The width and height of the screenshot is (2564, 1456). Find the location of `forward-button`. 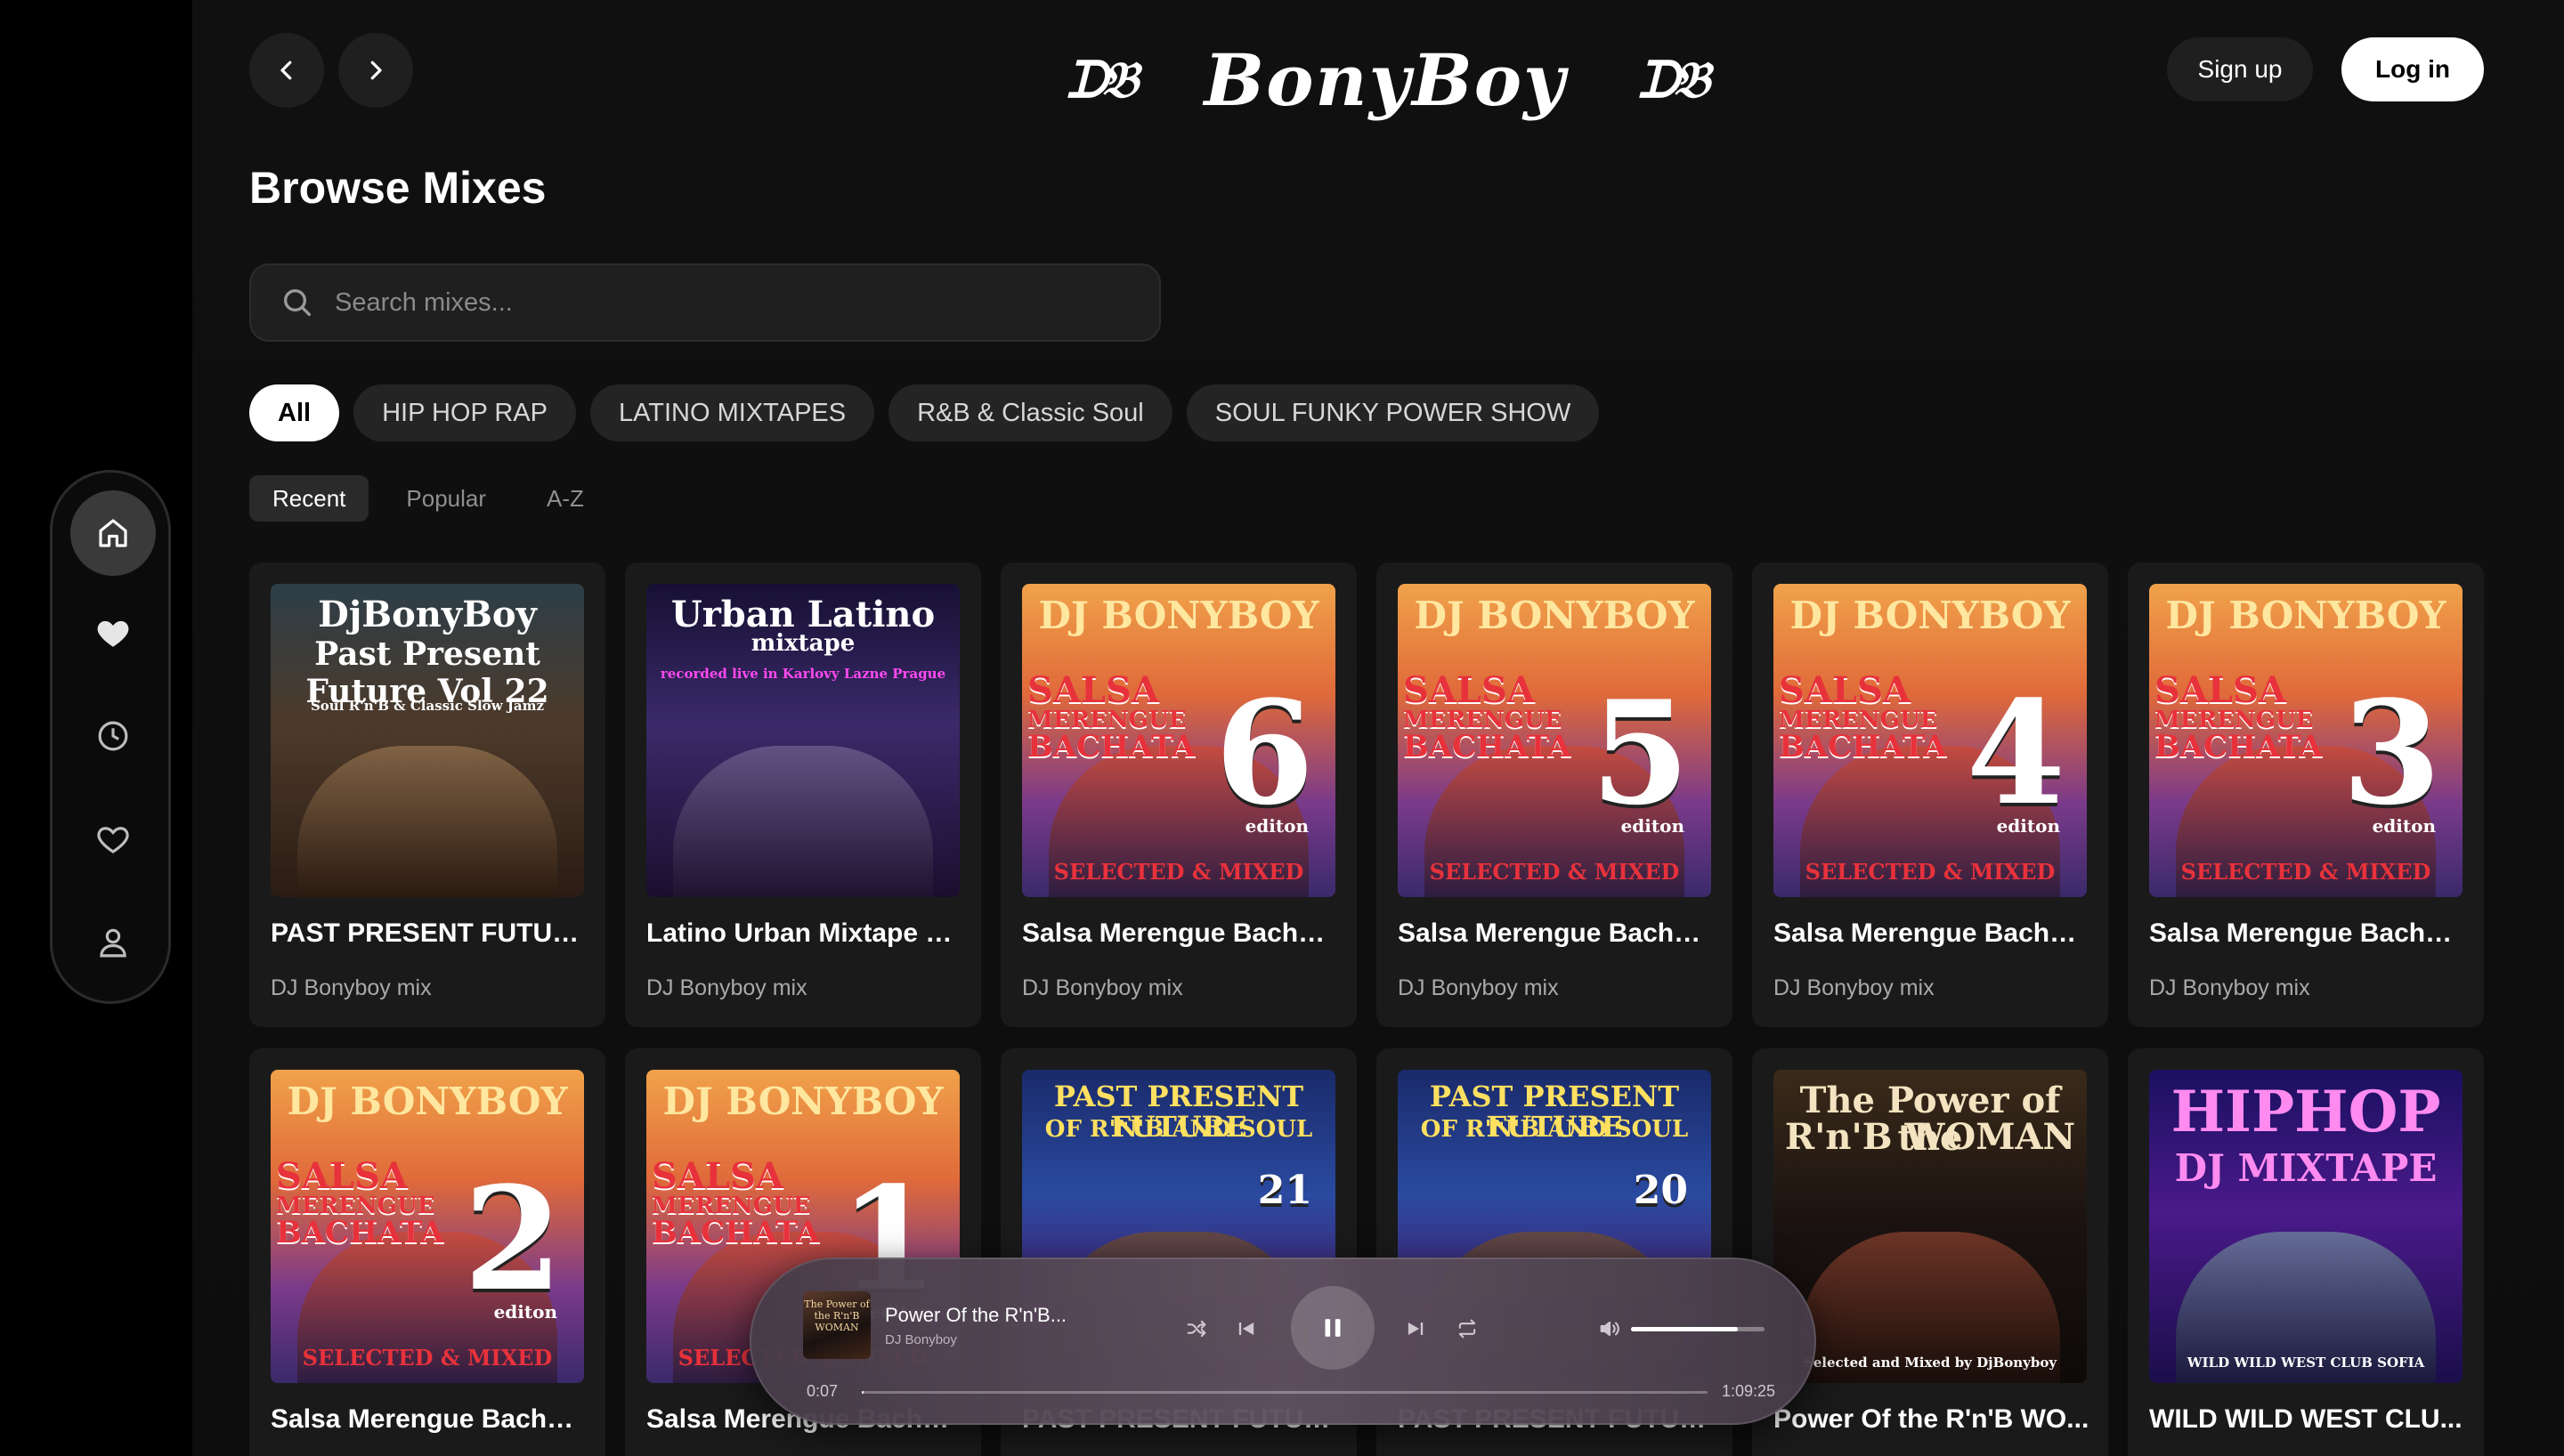

forward-button is located at coordinates (375, 70).